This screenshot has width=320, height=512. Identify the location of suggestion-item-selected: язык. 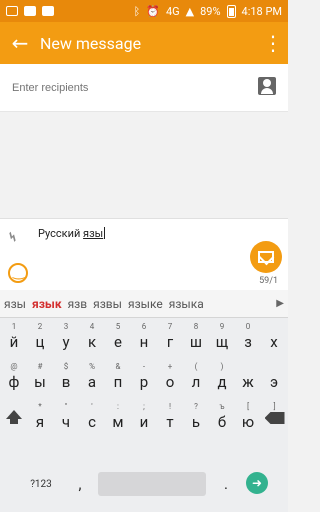
(47, 304).